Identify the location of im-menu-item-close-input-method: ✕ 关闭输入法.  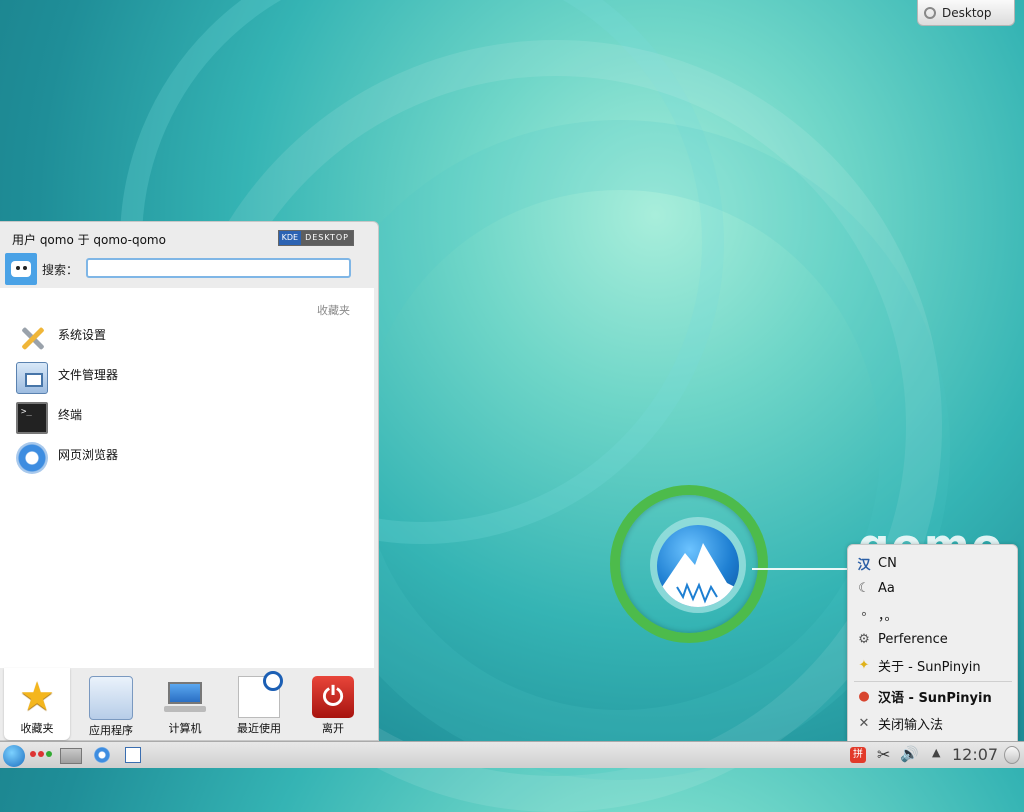
(899, 723).